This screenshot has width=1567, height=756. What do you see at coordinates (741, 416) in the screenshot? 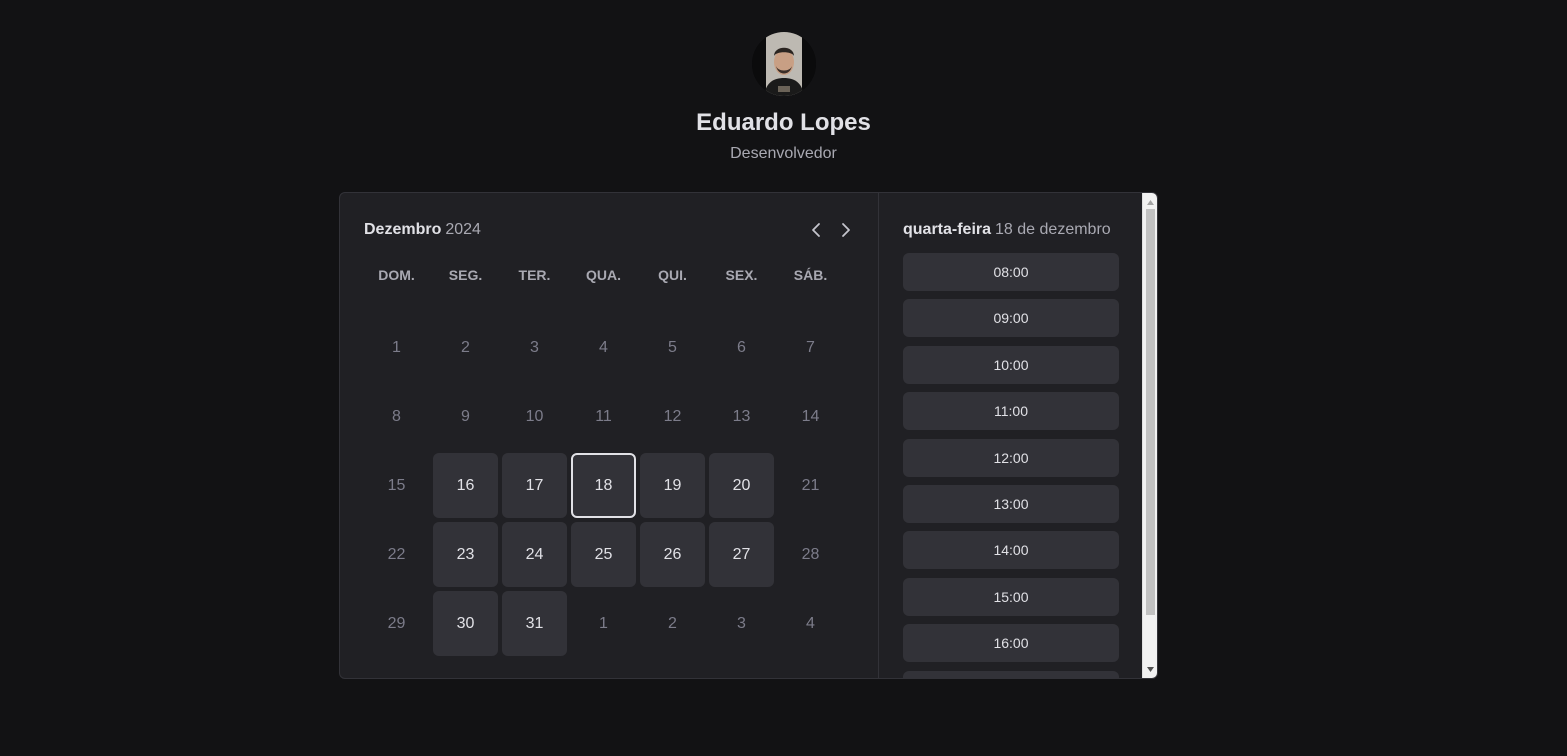
I see `calendar-day: 13` at bounding box center [741, 416].